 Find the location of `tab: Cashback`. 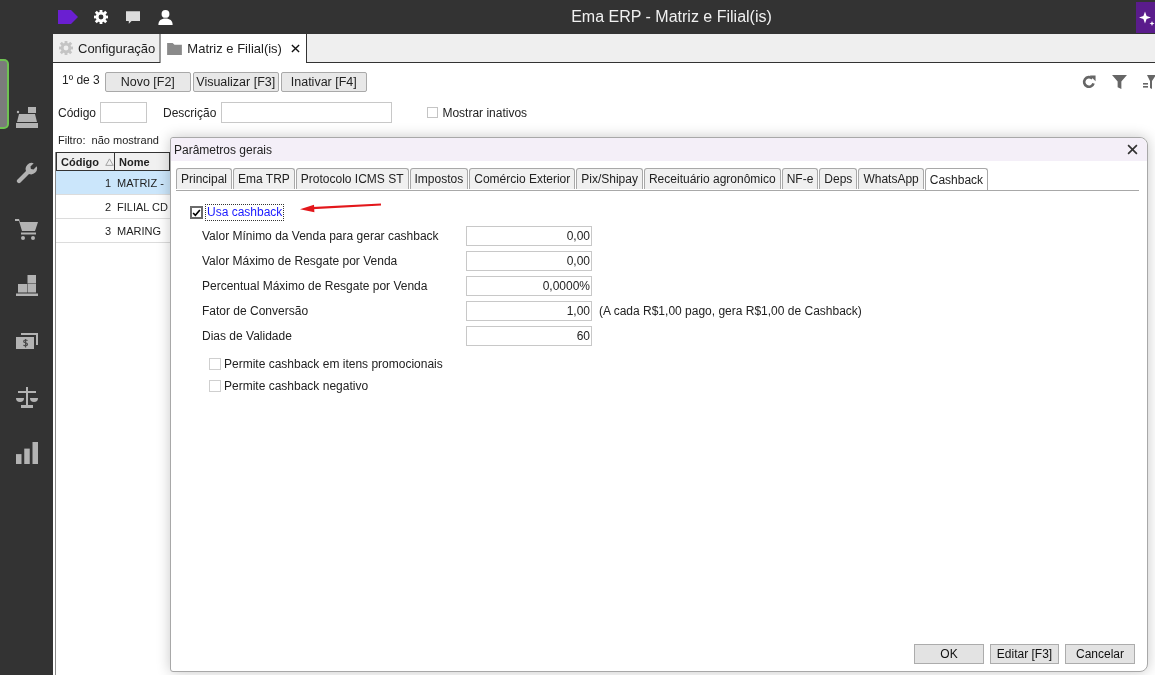

tab: Cashback is located at coordinates (956, 179).